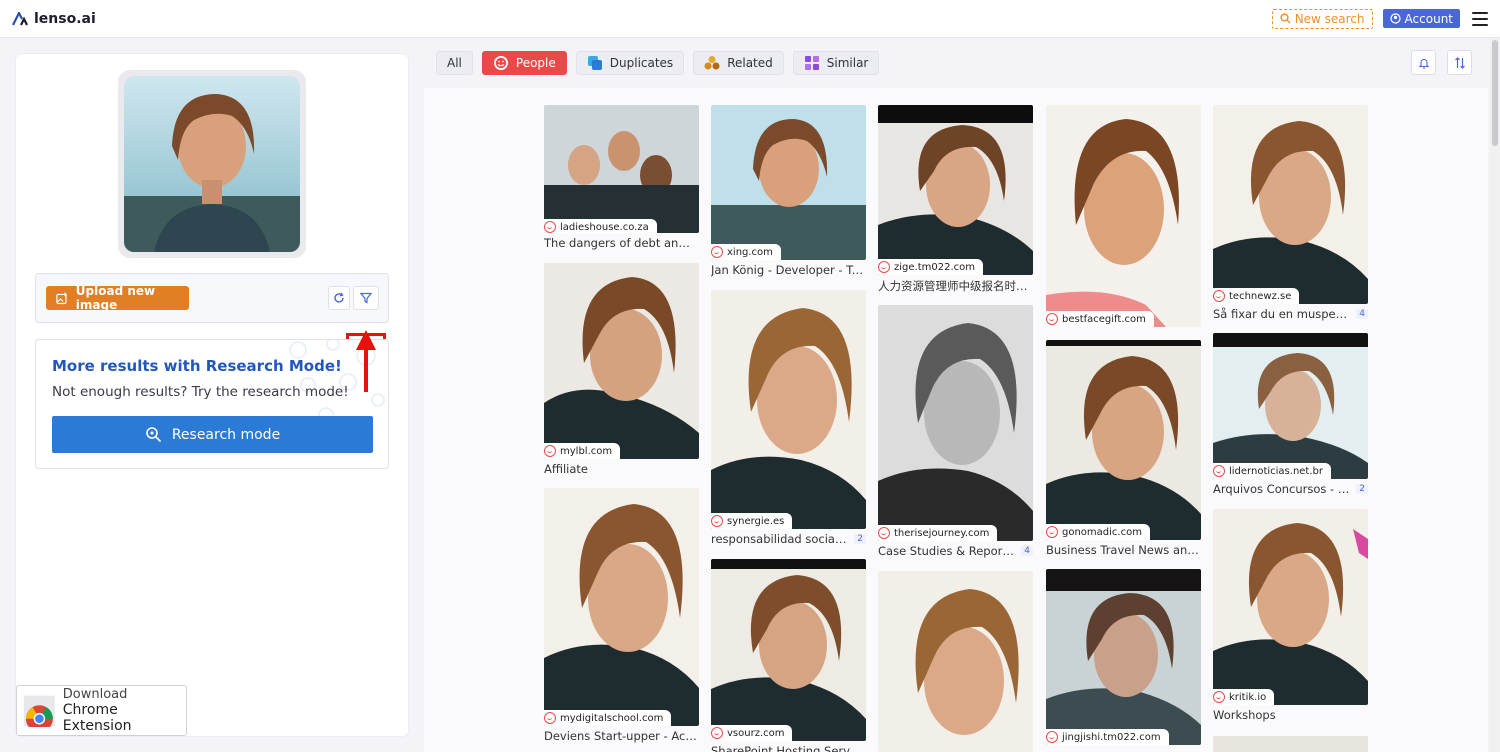 The width and height of the screenshot is (1500, 752). I want to click on result-card: bestfacegift.com, so click(1123, 216).